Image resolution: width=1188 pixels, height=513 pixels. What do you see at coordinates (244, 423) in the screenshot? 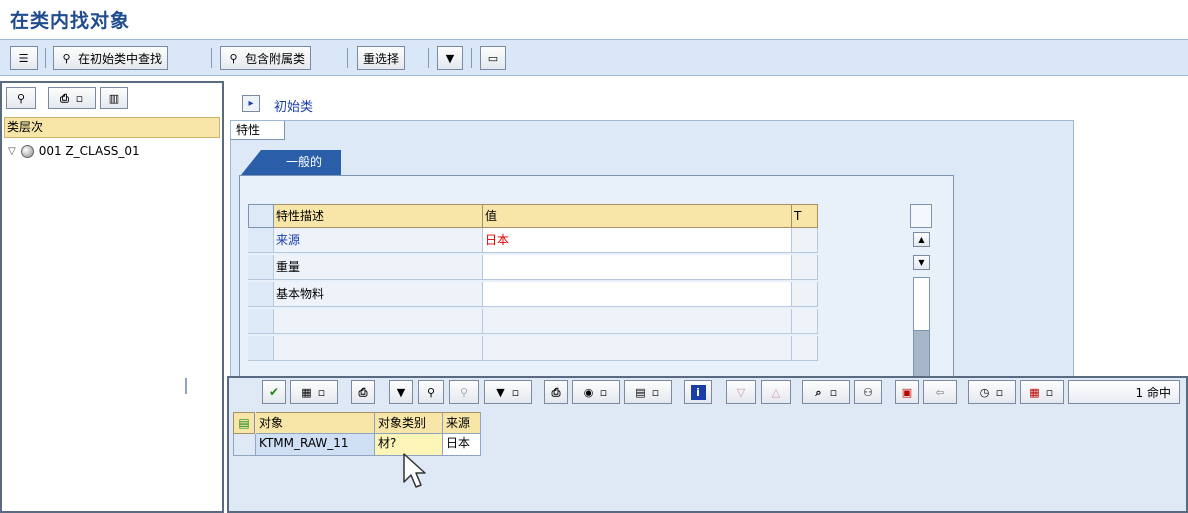
I see `layout-settings-icon: ▤` at bounding box center [244, 423].